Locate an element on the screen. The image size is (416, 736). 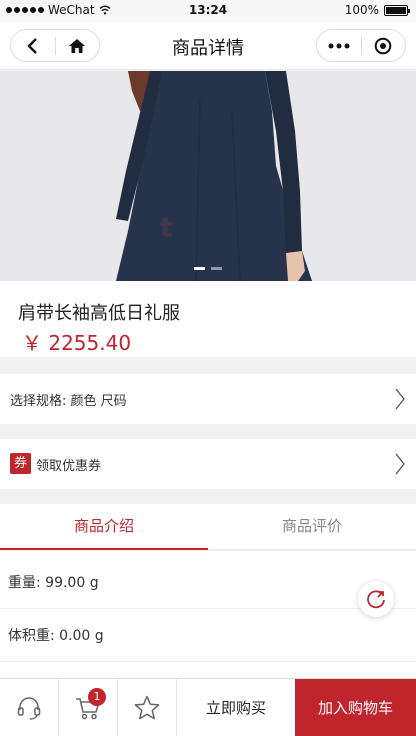
status-right: 100% is located at coordinates (377, 10).